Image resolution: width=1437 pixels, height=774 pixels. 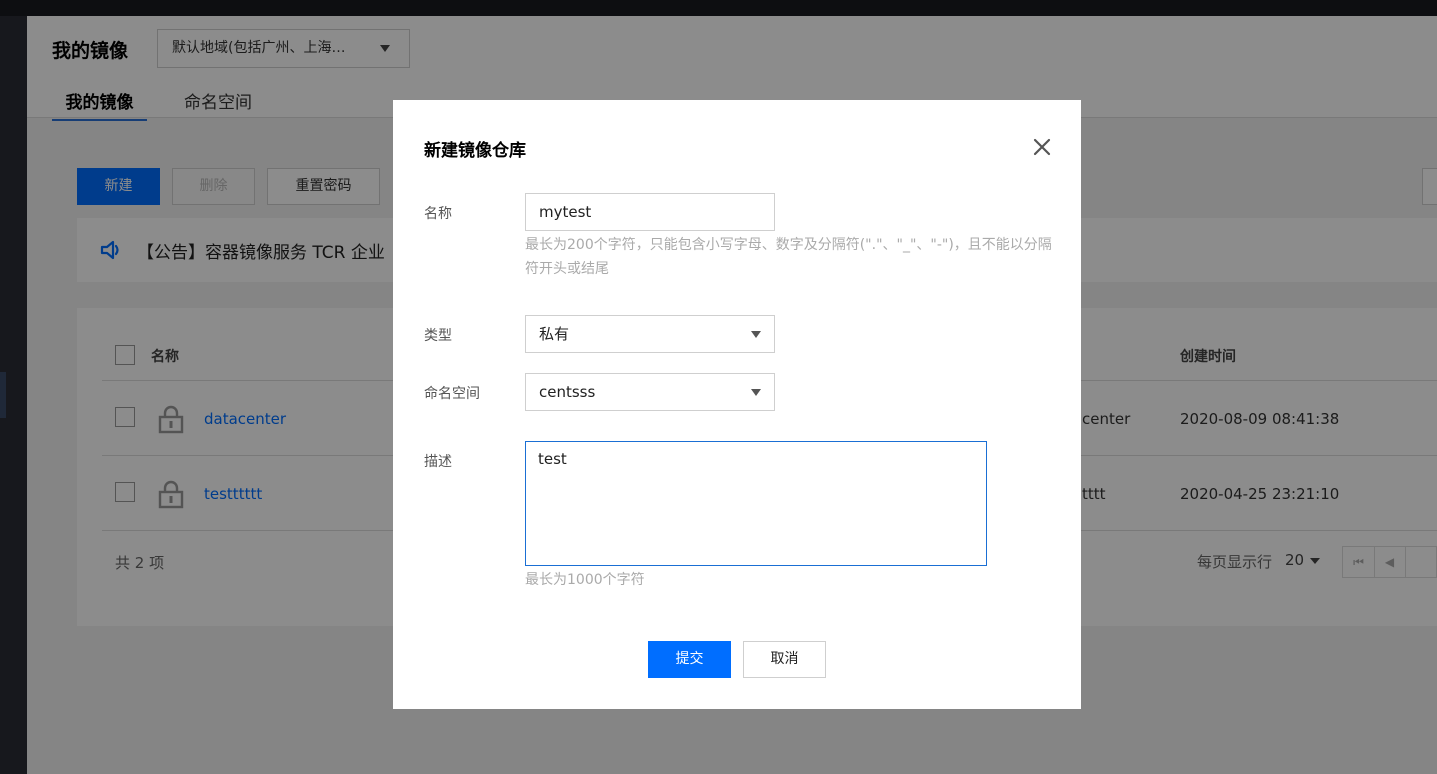 I want to click on description-textarea: test, so click(x=756, y=503).